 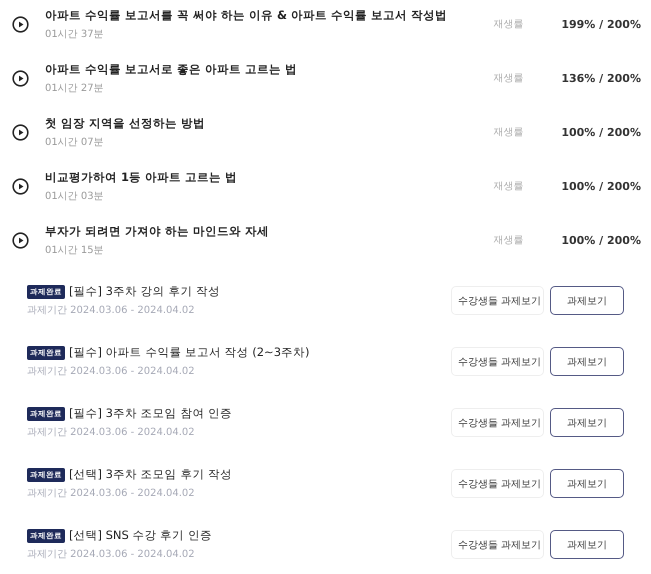 What do you see at coordinates (75, 196) in the screenshot?
I see `lecture-duration: 01시간 03분` at bounding box center [75, 196].